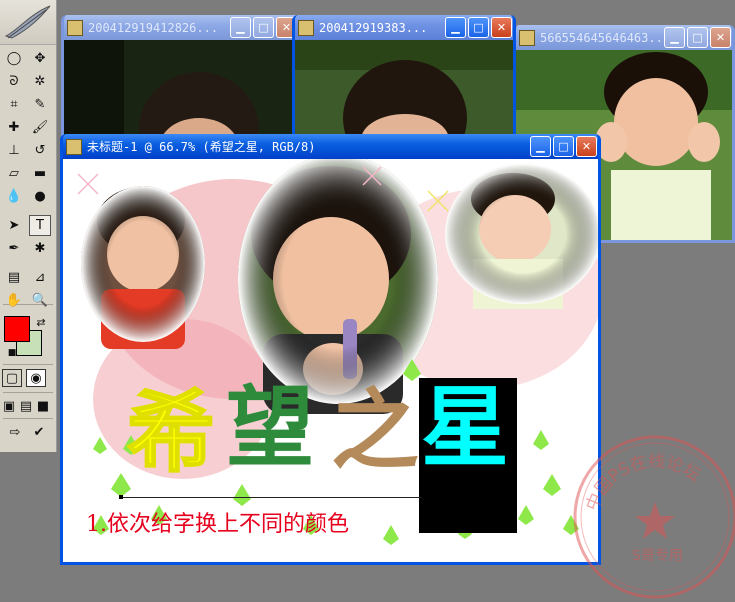 This screenshot has height=602, width=735. I want to click on hand-tool-icon: ✋, so click(14, 300).